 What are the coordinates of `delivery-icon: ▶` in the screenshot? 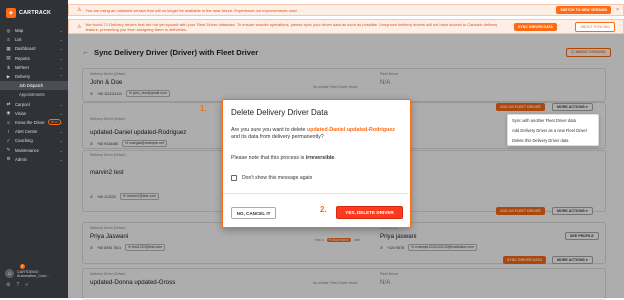 It's located at (8, 76).